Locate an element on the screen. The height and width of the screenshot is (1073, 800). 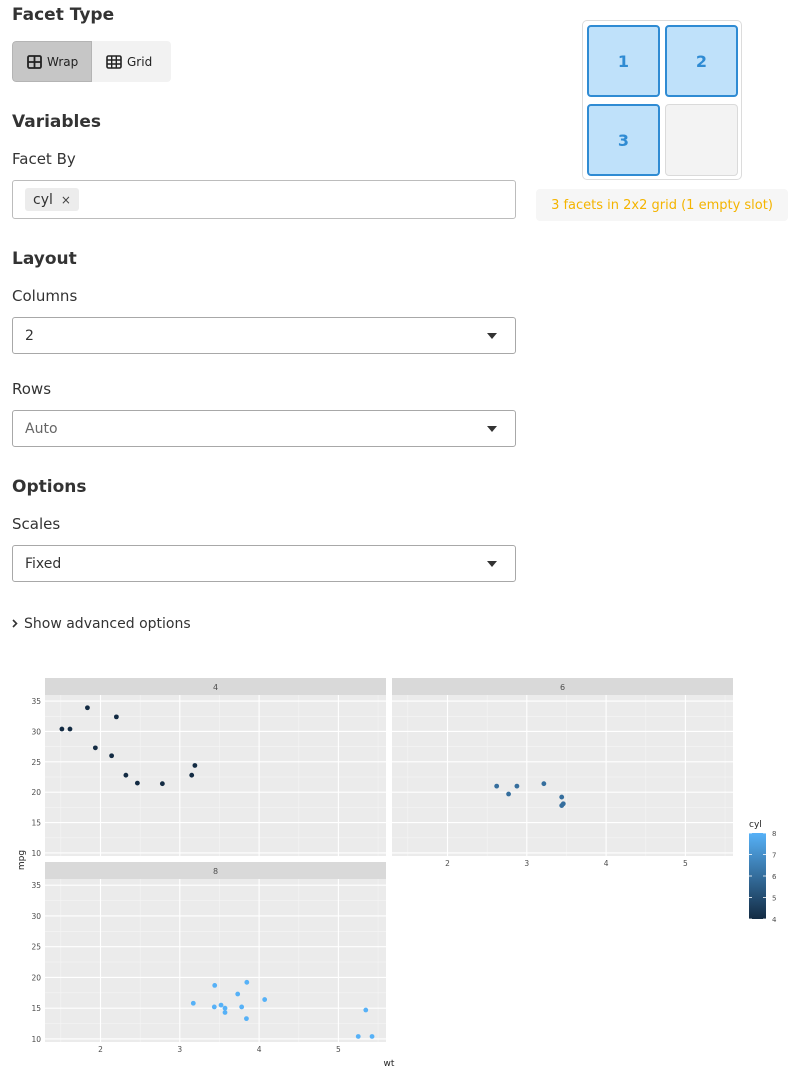
facet-strip-label: 6 is located at coordinates (562, 687).